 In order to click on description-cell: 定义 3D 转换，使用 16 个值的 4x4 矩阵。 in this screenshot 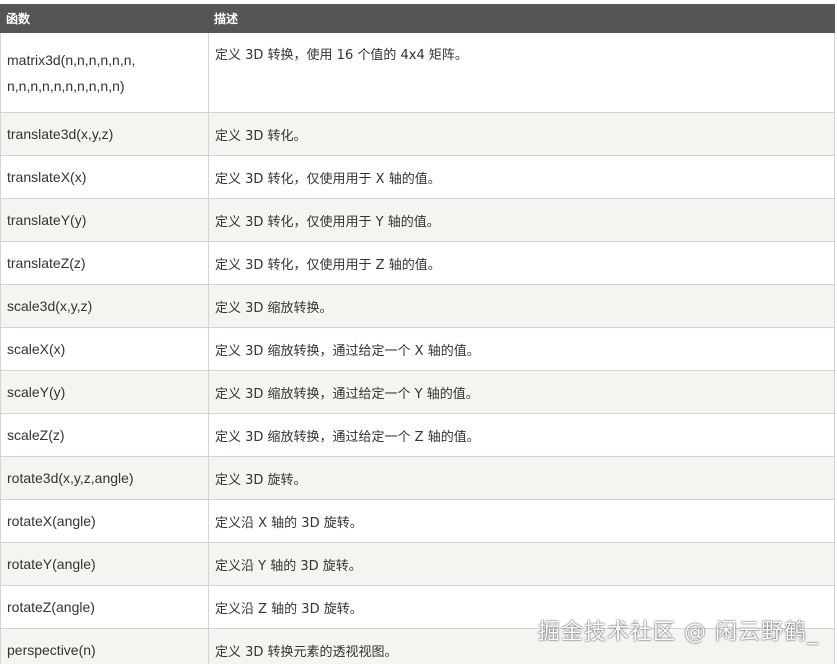, I will do `click(521, 72)`.